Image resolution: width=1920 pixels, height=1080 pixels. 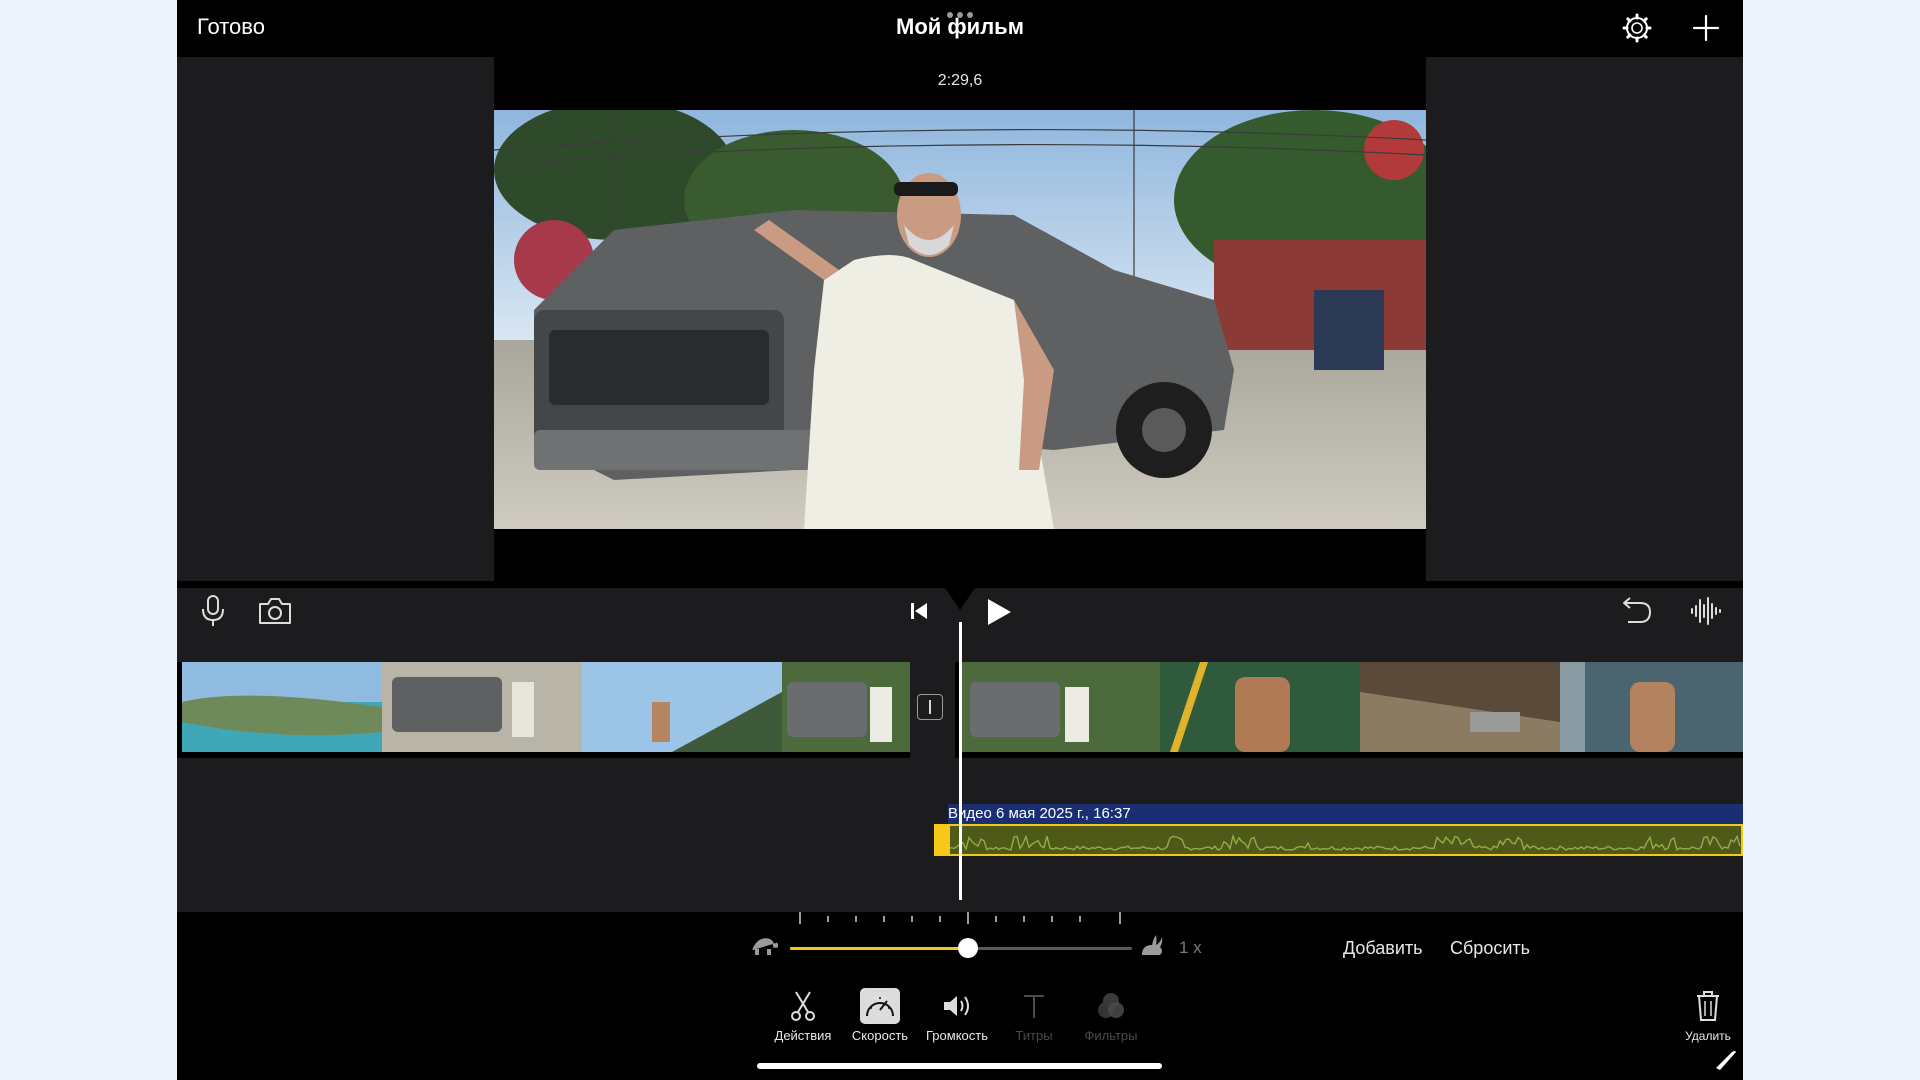 What do you see at coordinates (1637, 611) in the screenshot?
I see `undo-icon` at bounding box center [1637, 611].